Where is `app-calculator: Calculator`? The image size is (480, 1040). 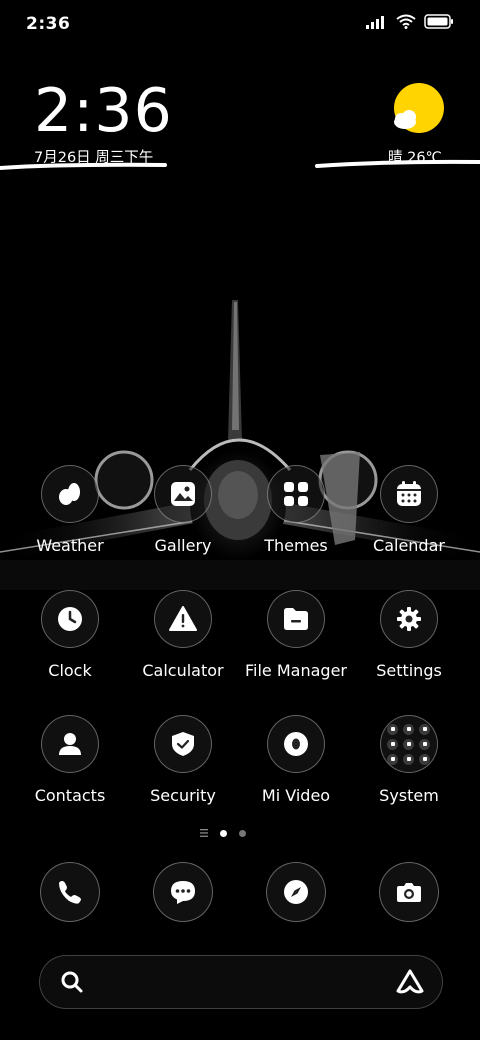 app-calculator: Calculator is located at coordinates (183, 635).